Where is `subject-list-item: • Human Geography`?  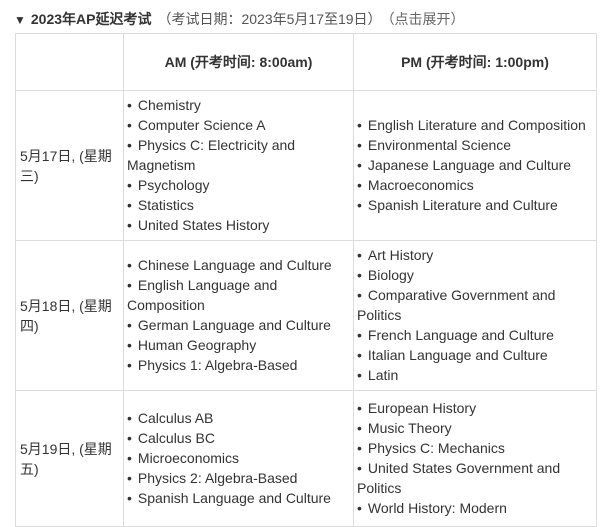 subject-list-item: • Human Geography is located at coordinates (237, 345).